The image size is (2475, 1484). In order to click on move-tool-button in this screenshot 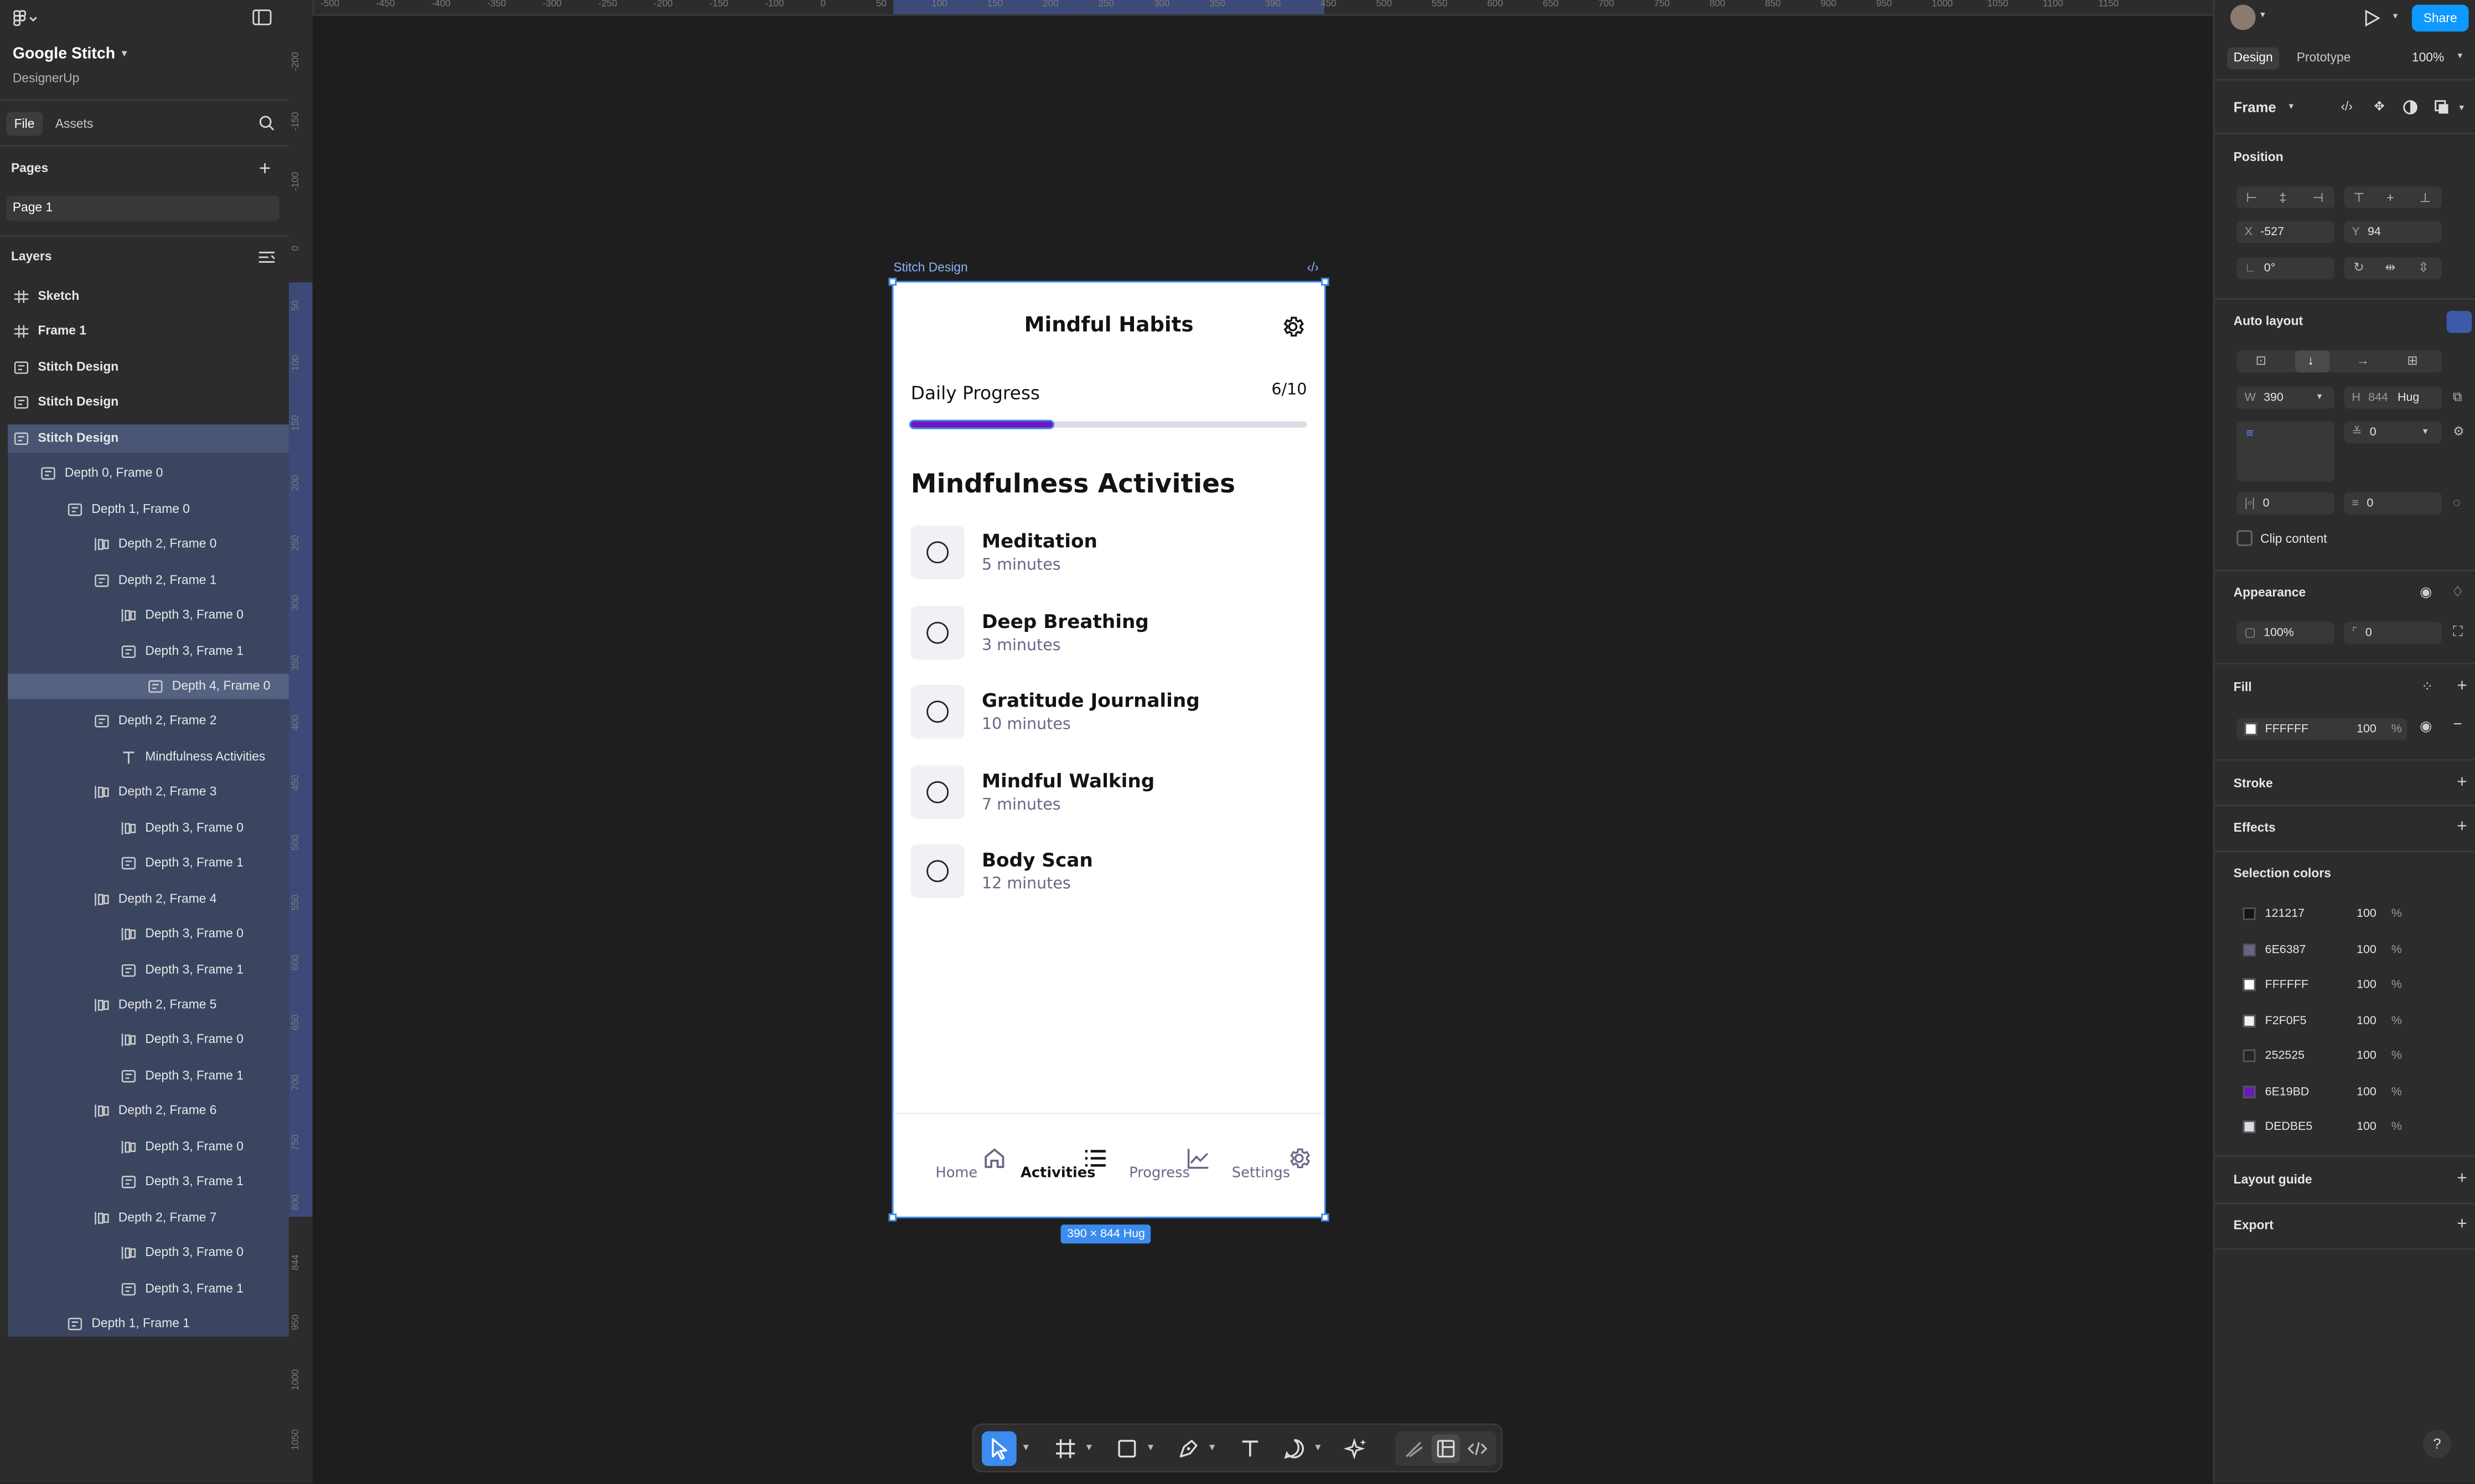, I will do `click(999, 1448)`.